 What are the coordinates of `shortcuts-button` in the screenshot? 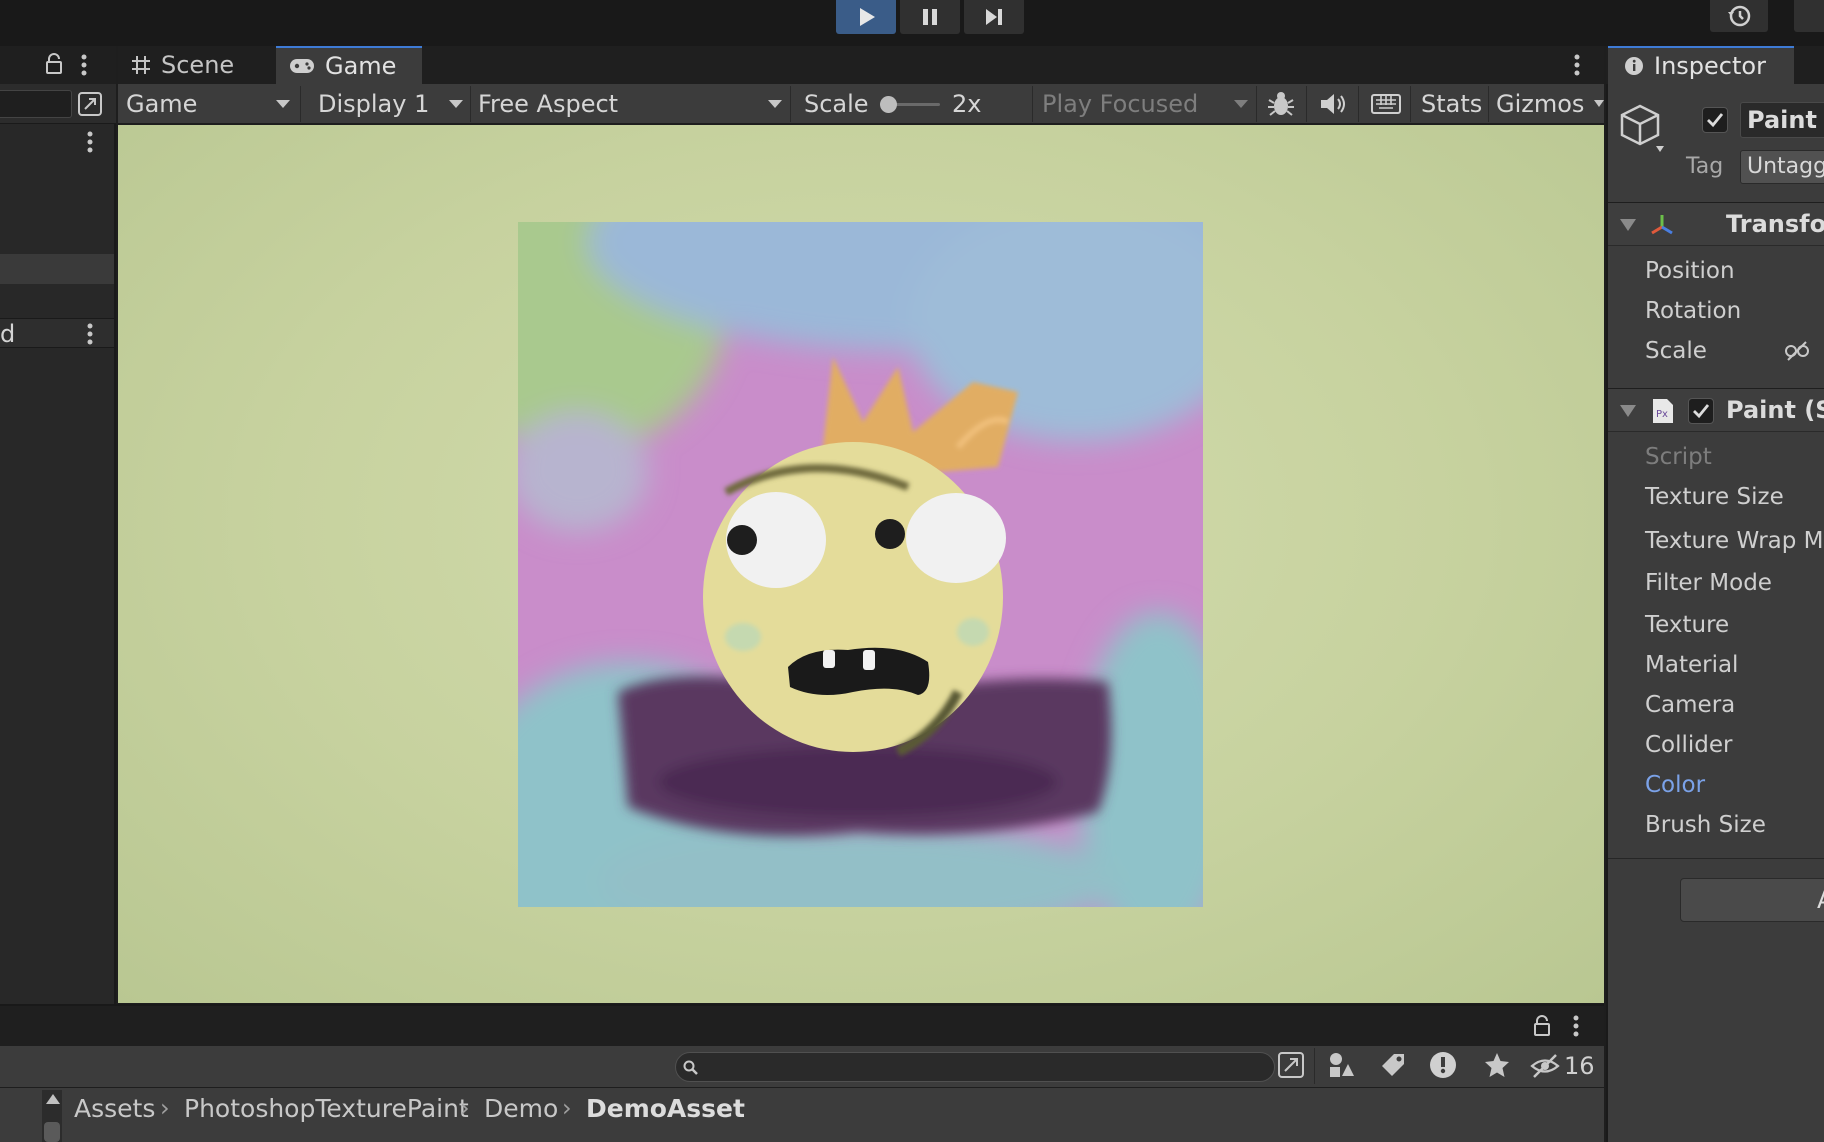 It's located at (1386, 104).